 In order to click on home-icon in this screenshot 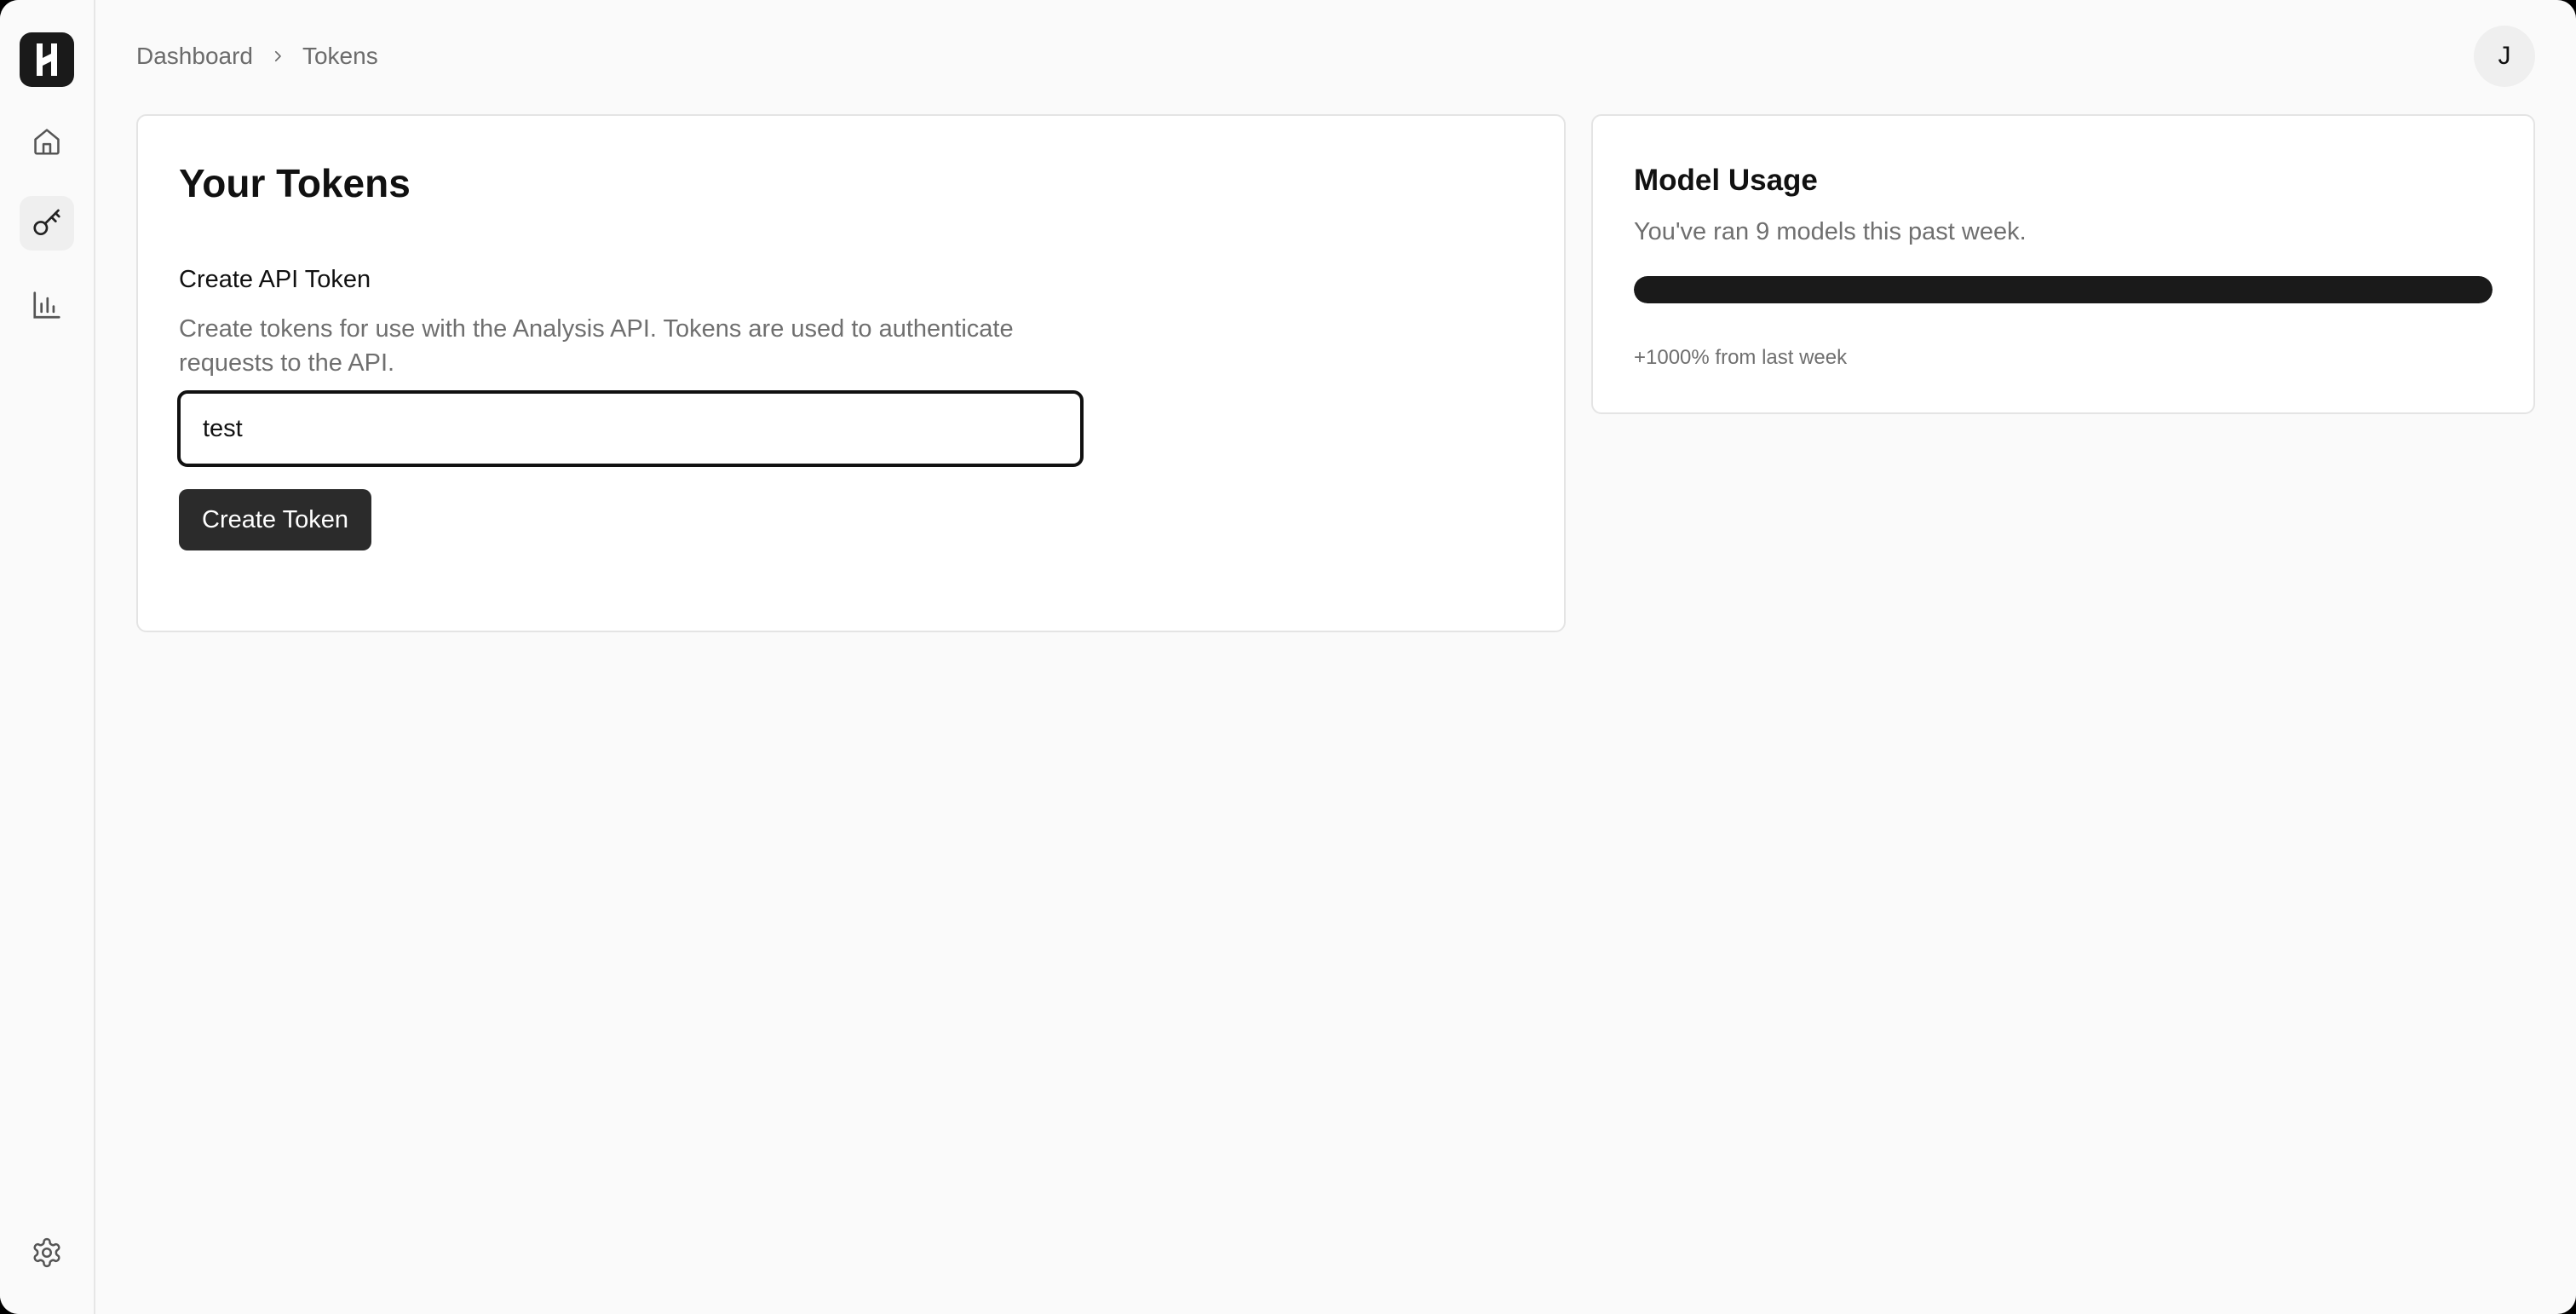, I will do `click(47, 142)`.